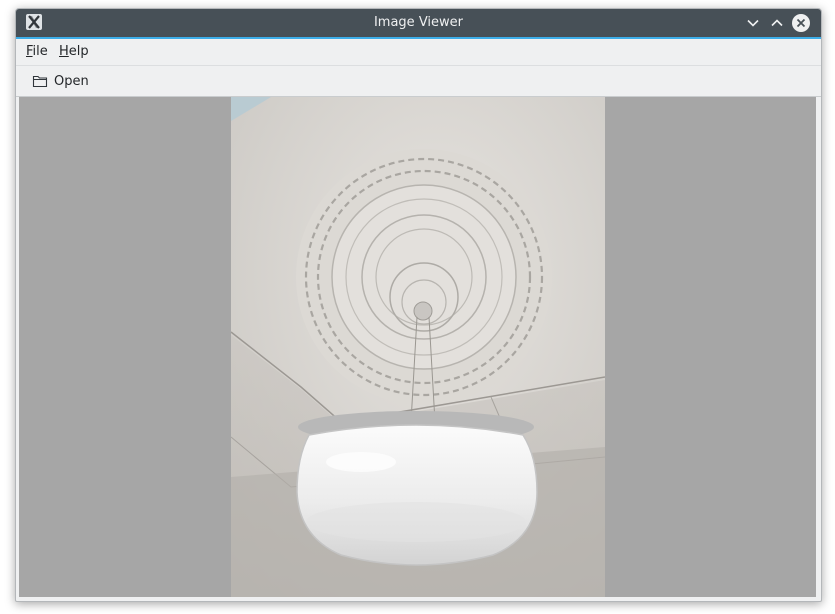 The height and width of the screenshot is (614, 835). I want to click on title-bar: Image Viewer, so click(418, 24).